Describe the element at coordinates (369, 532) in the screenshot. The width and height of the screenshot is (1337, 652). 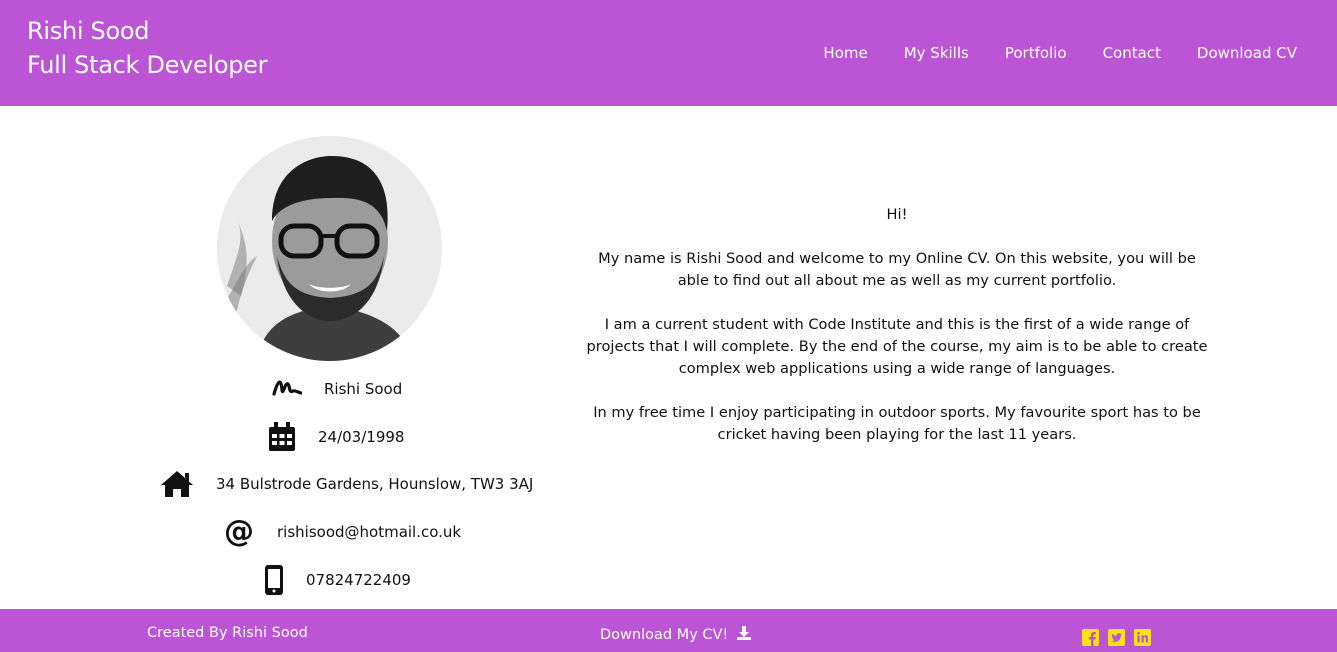
I see `profile-email: rishisood@hotmail.co.uk` at that location.